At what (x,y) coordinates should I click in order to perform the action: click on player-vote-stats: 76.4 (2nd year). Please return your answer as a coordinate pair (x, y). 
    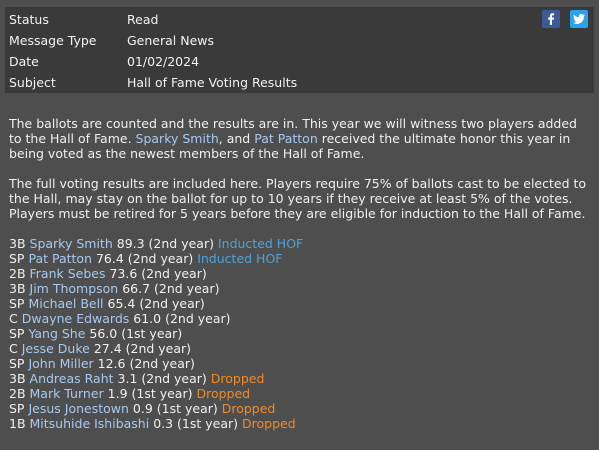
    Looking at the image, I should click on (144, 258).